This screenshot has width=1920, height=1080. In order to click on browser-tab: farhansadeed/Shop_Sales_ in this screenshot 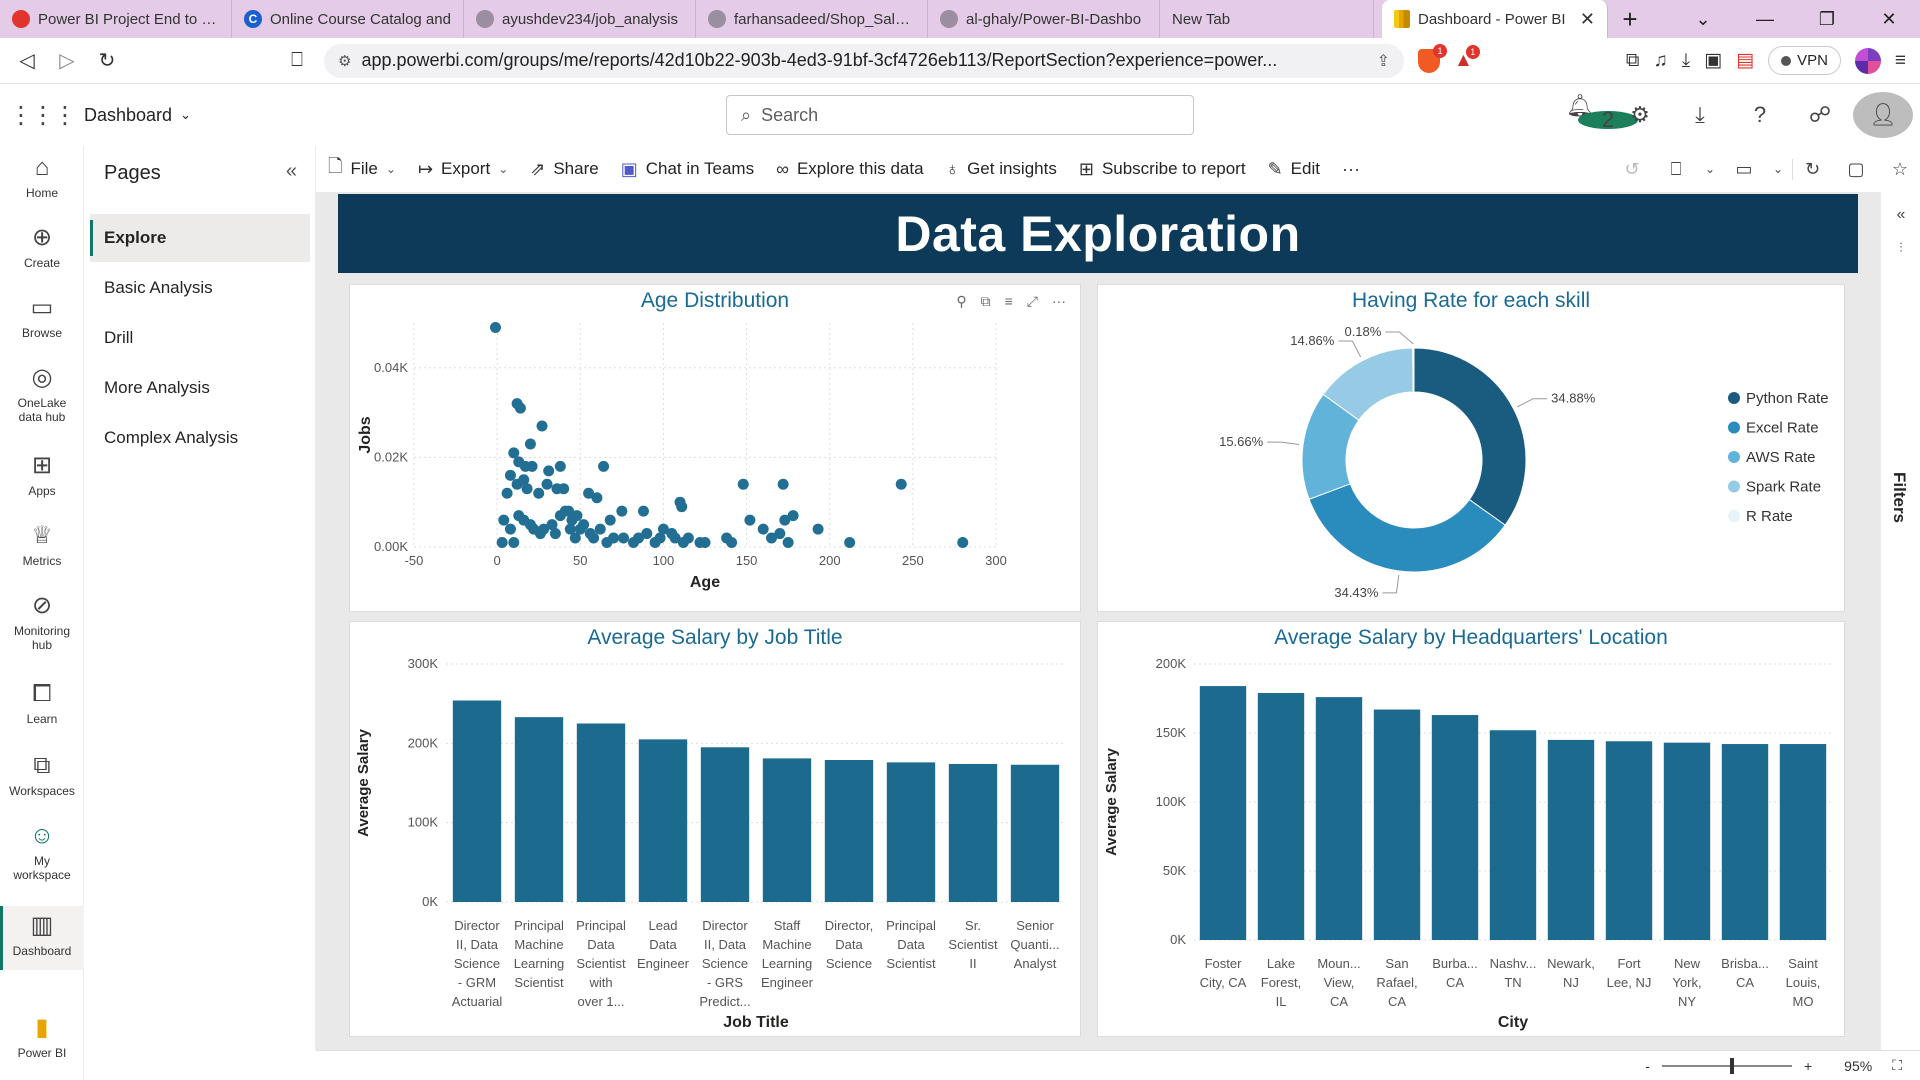, I will do `click(812, 19)`.